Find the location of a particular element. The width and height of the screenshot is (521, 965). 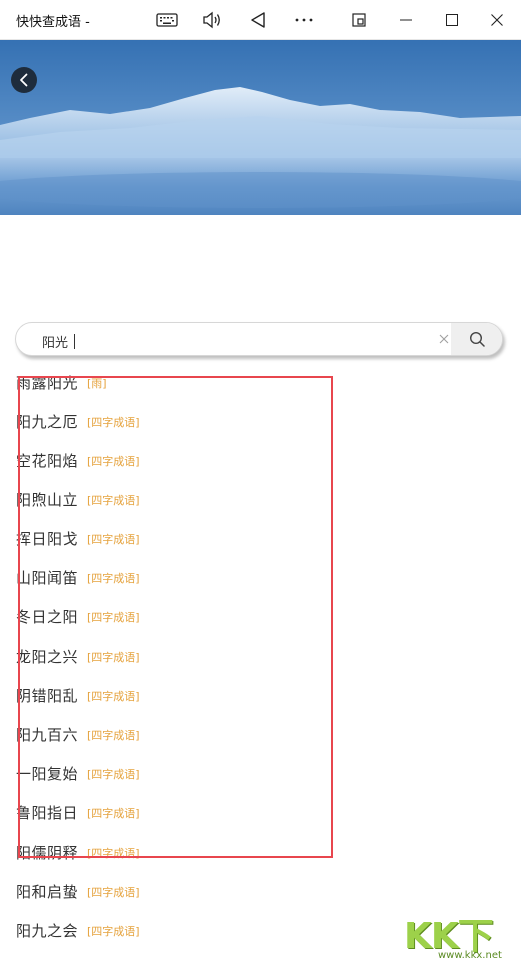

list-item: 阳和启蛰 [四字成语] is located at coordinates (78, 891).